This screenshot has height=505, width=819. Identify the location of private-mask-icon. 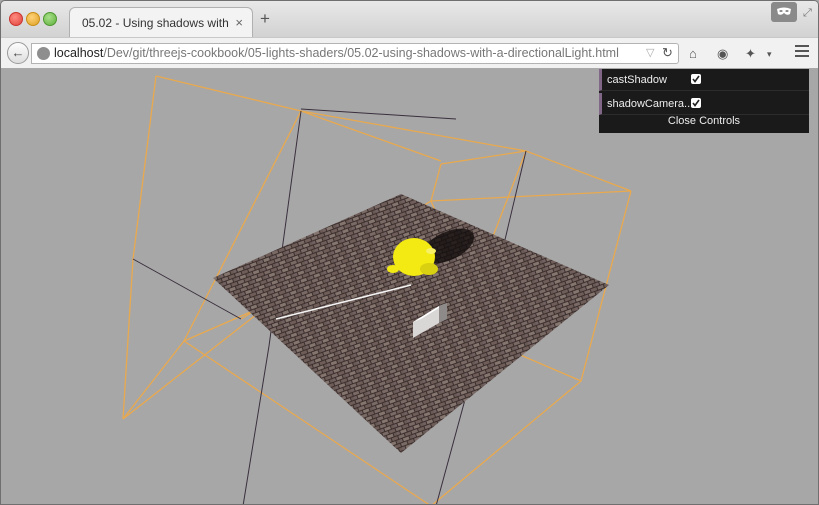
(784, 12).